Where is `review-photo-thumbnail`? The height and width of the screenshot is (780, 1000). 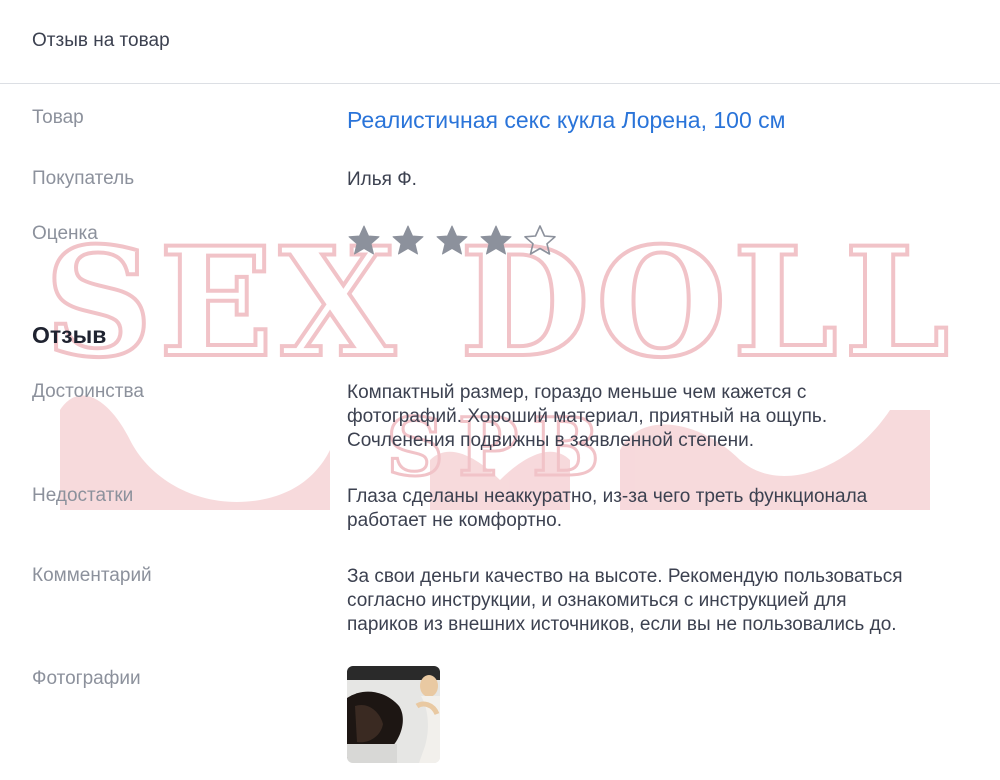
review-photo-thumbnail is located at coordinates (393, 714).